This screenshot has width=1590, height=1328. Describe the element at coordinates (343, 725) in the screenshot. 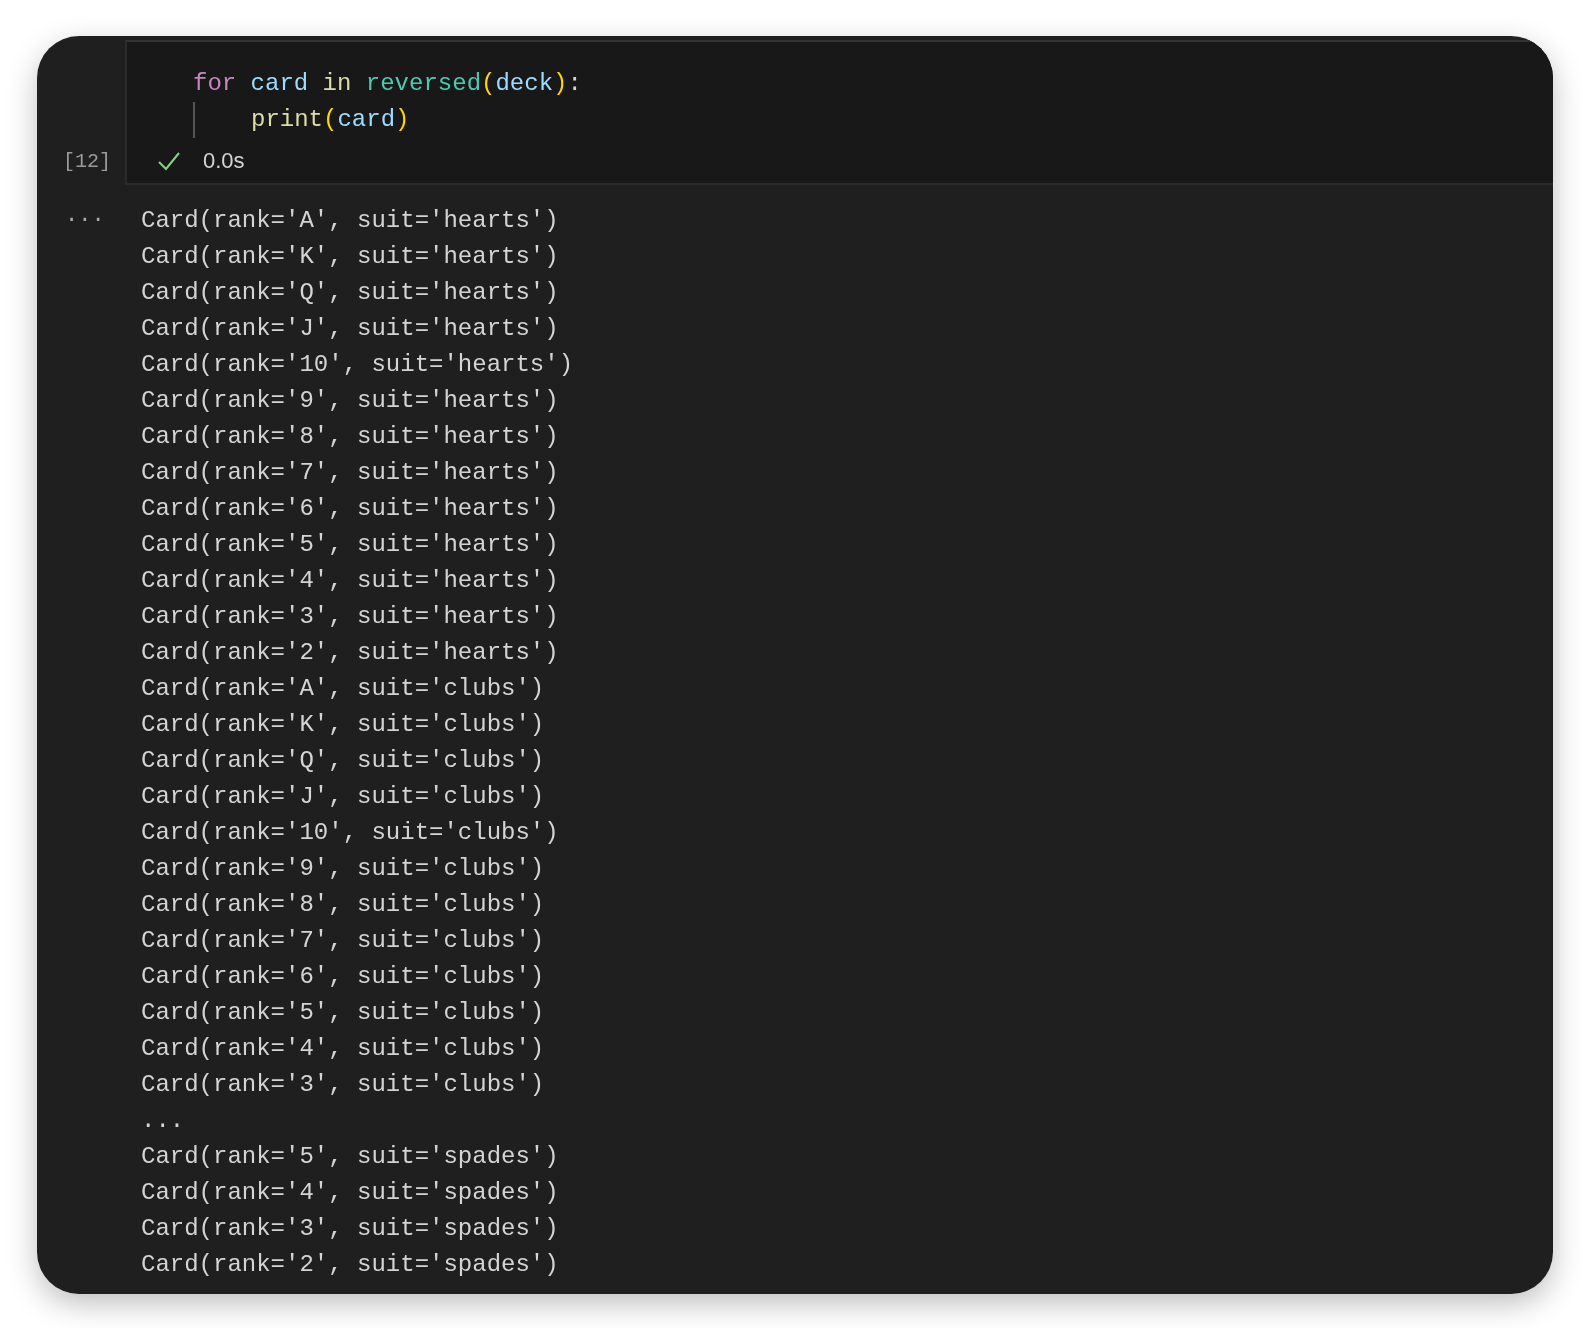

I see `output-line: Card(rank='K', suit='clubs')` at that location.